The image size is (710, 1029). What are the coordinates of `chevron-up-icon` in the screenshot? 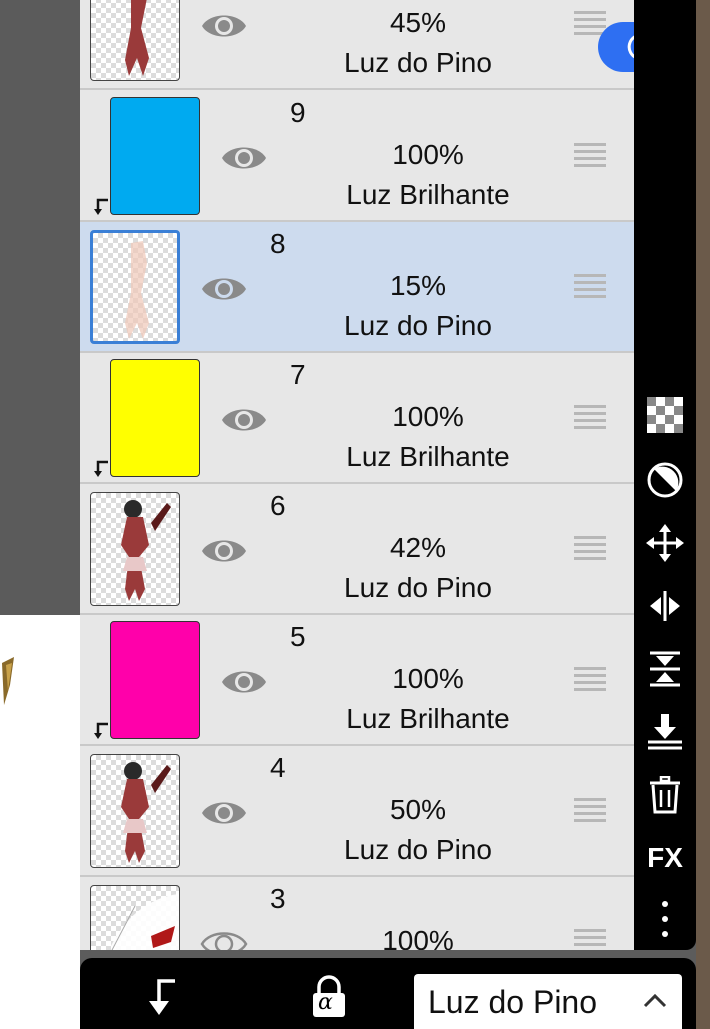 It's located at (655, 1000).